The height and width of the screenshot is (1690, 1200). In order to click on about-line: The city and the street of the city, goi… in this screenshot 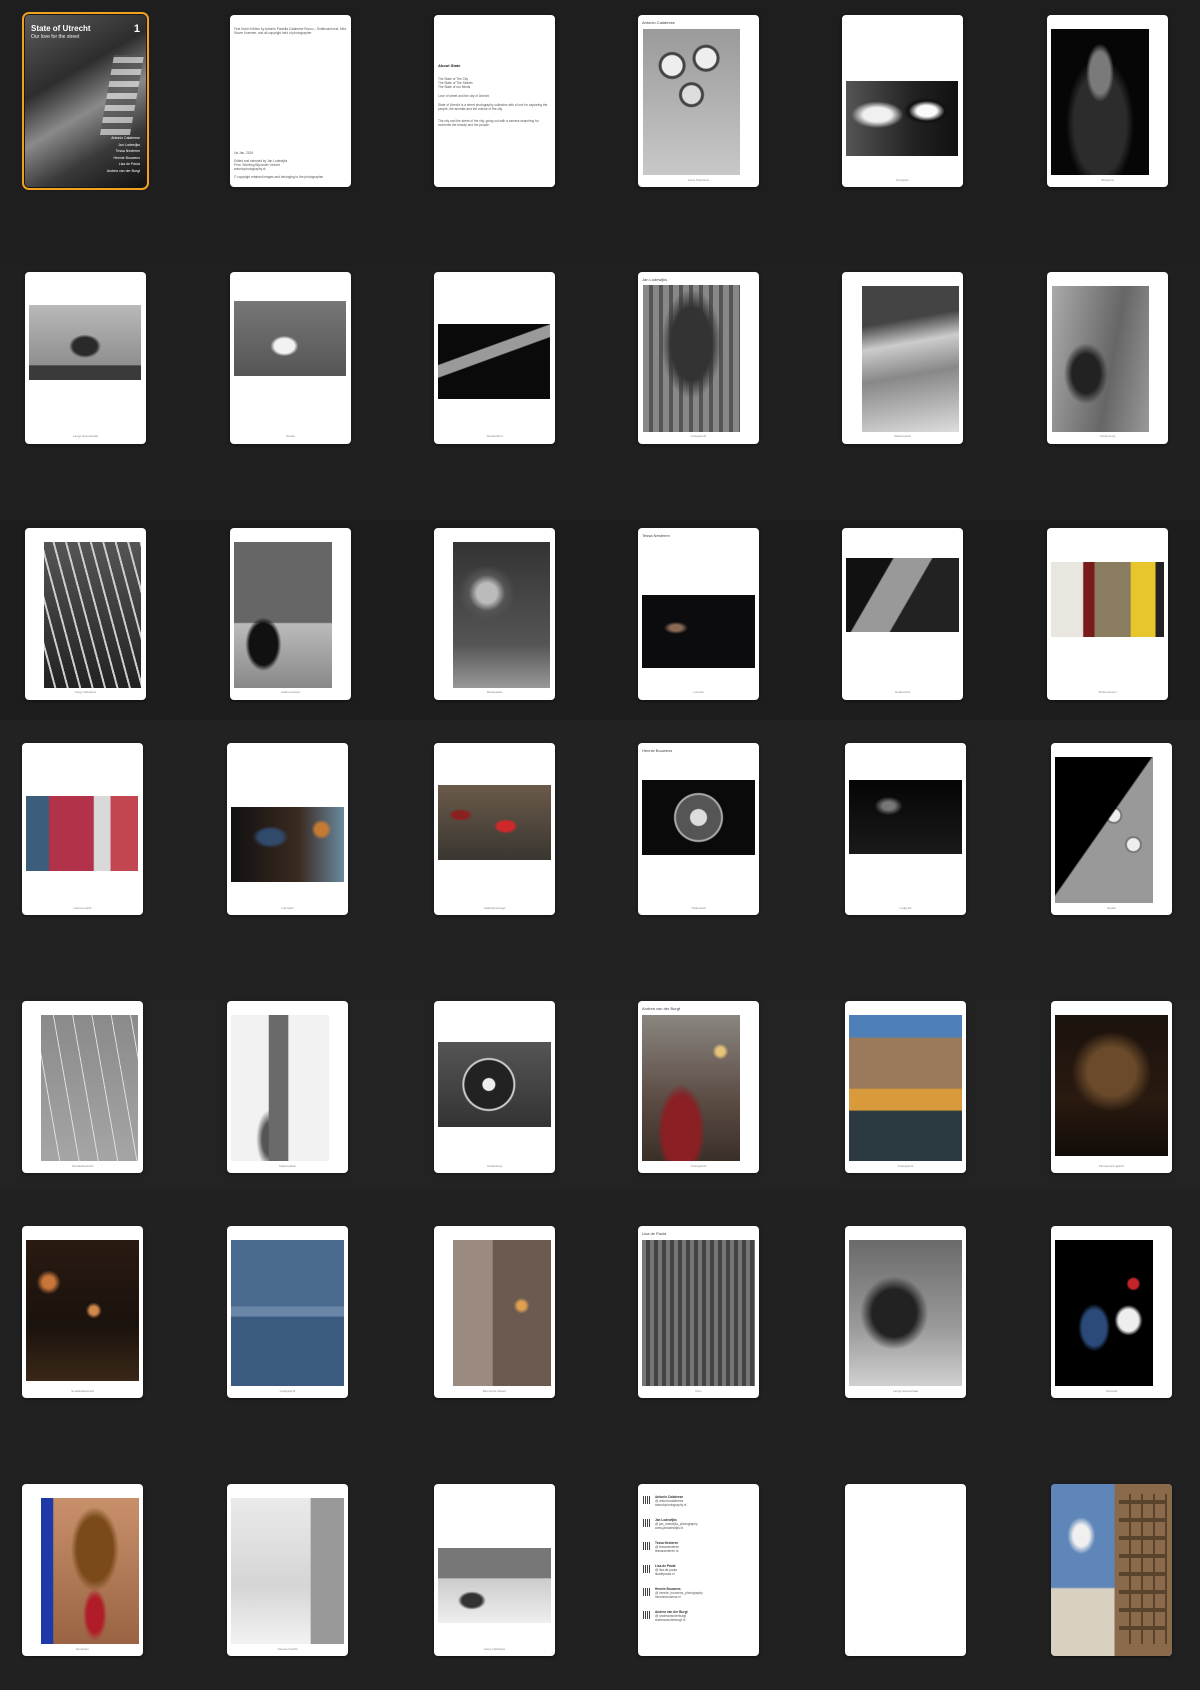, I will do `click(488, 123)`.